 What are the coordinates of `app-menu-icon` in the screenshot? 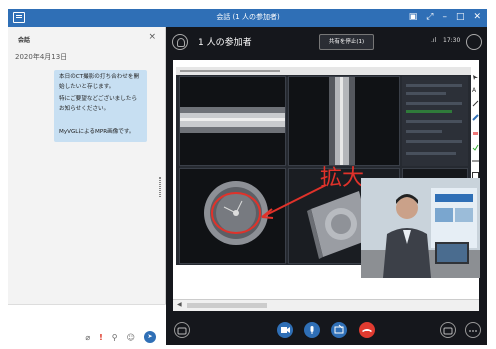 It's located at (19, 17).